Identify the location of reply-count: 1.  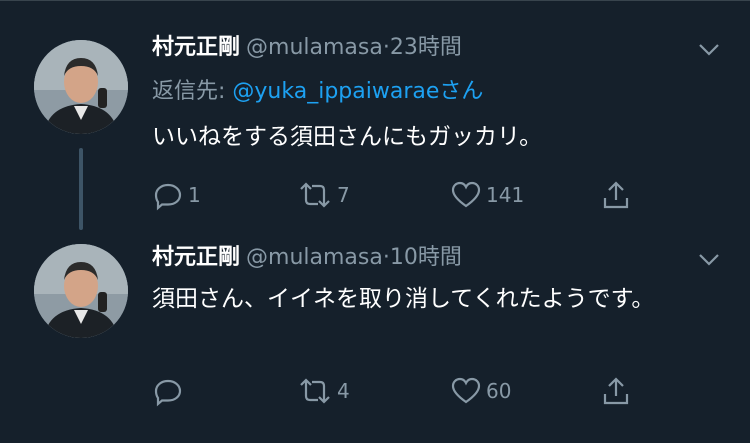
(194, 195).